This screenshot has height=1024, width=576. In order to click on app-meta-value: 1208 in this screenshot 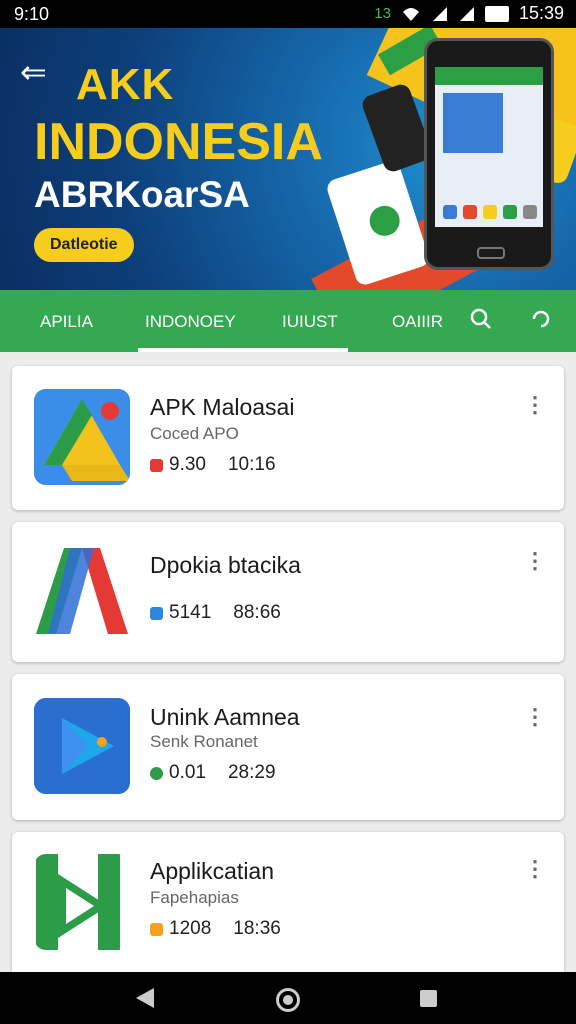, I will do `click(190, 928)`.